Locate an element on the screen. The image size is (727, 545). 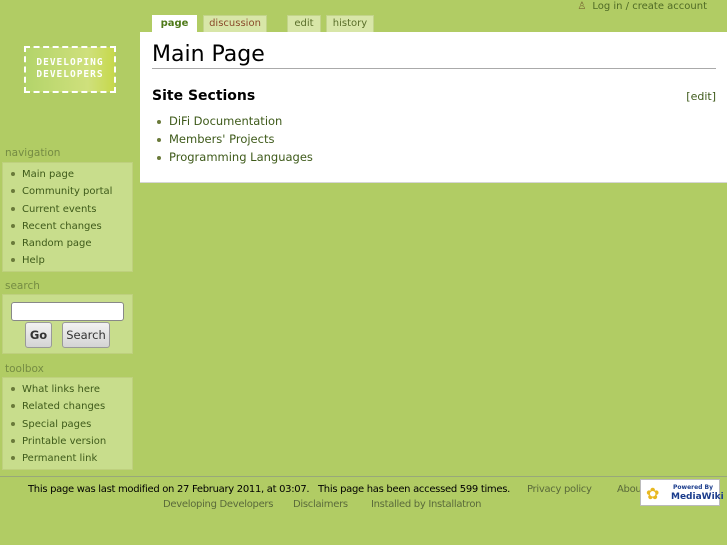
disclaimers-link: Disclaimers is located at coordinates (320, 504).